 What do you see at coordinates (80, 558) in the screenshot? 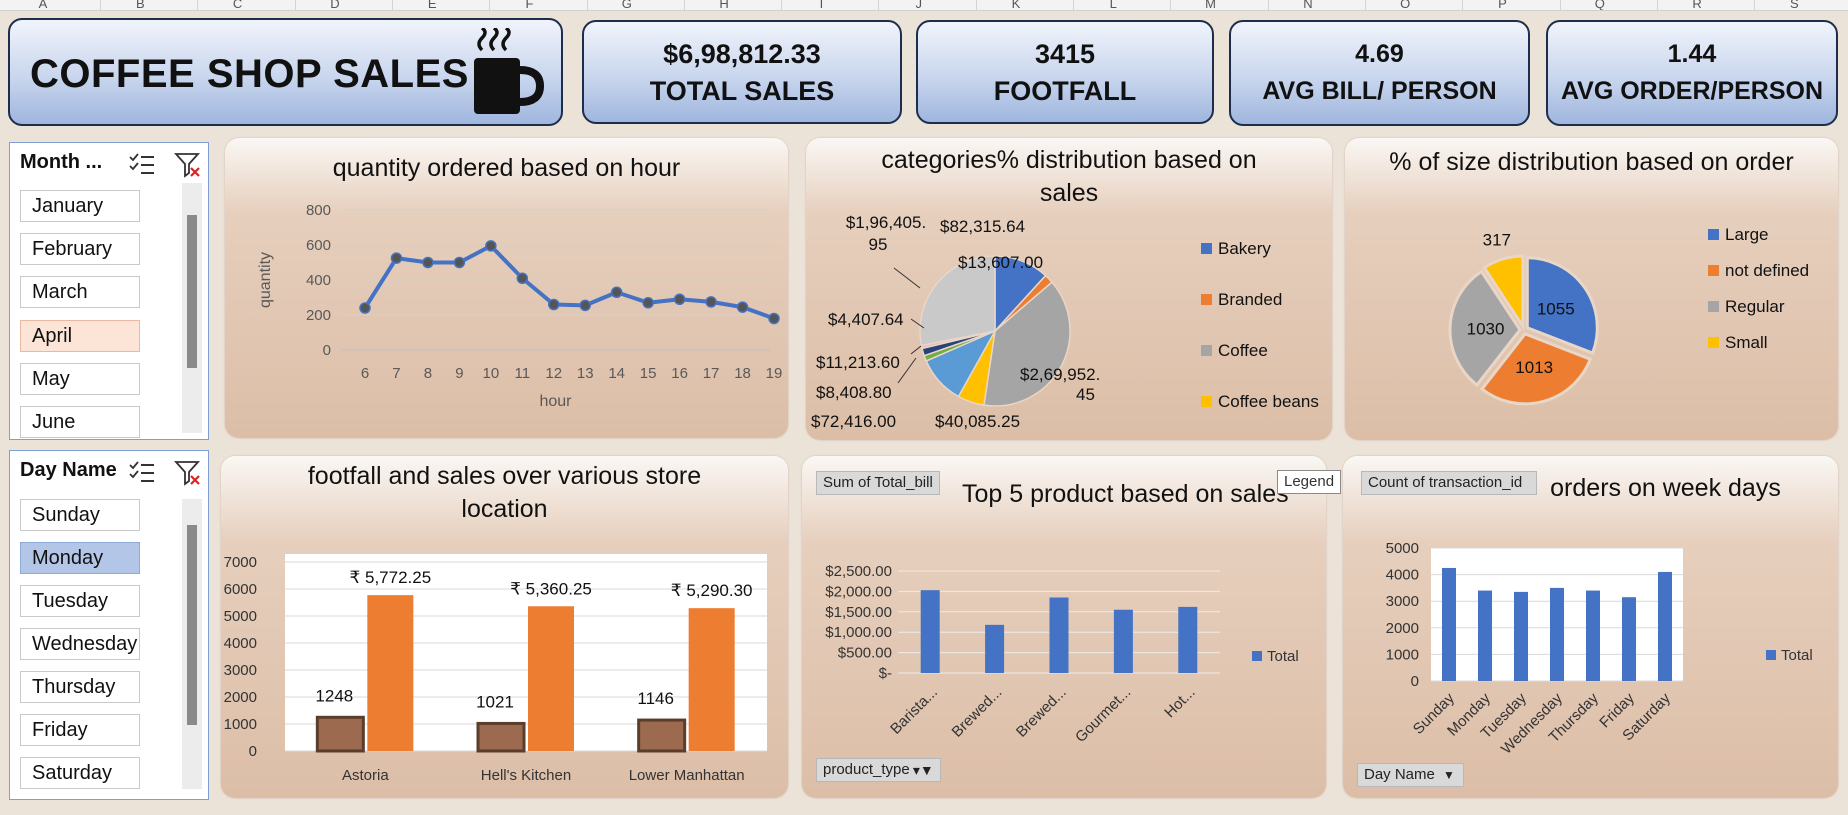
I see `slicer-item-monday: Monday` at bounding box center [80, 558].